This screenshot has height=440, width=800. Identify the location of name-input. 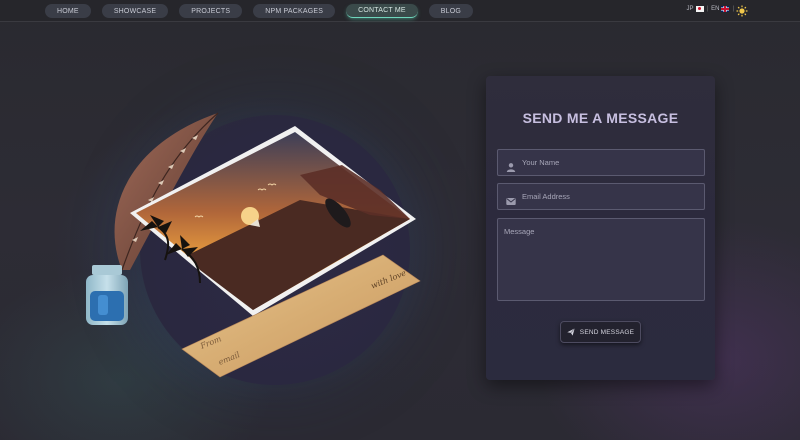
(601, 162).